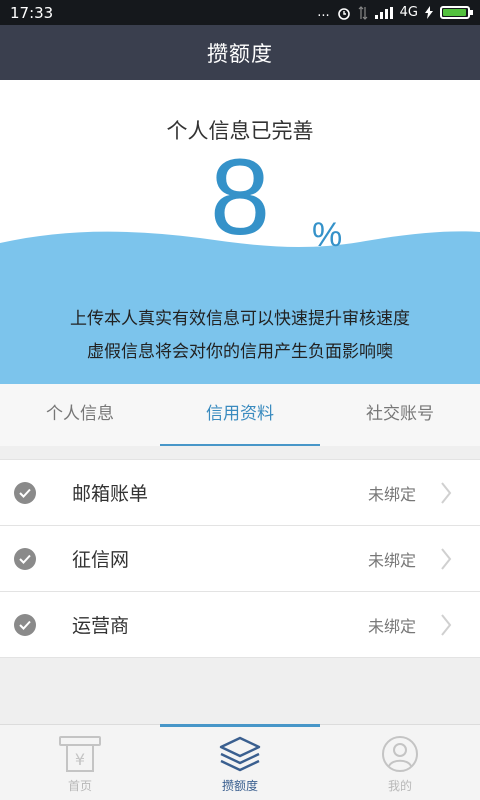 The image size is (480, 800). What do you see at coordinates (240, 493) in the screenshot?
I see `list-item-email-bill: 邮箱账单 未绑定` at bounding box center [240, 493].